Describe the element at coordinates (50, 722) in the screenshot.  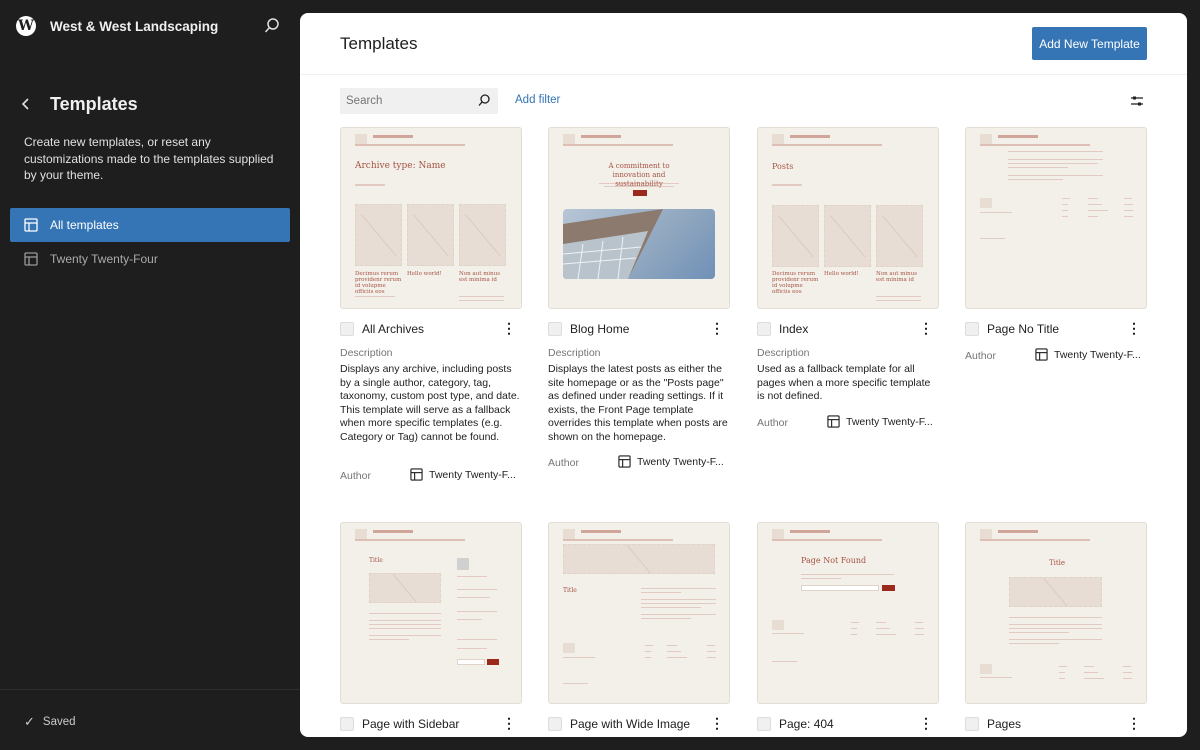
I see `save-status: ✓ Saved` at that location.